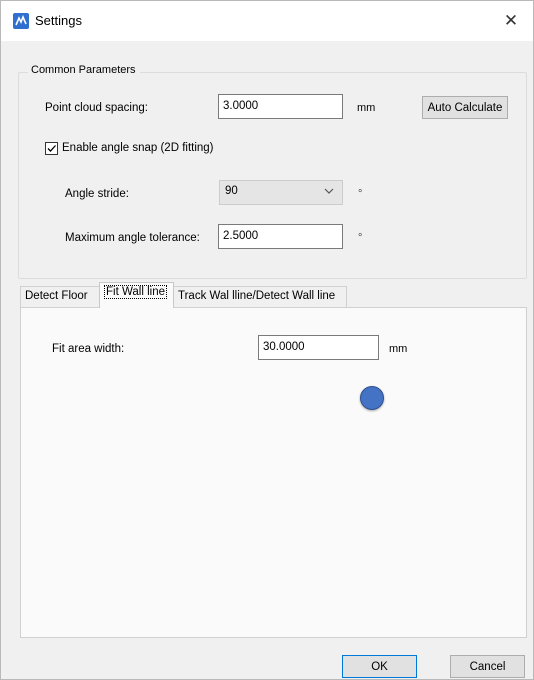 Image resolution: width=534 pixels, height=680 pixels. What do you see at coordinates (511, 21) in the screenshot?
I see `close-button: ✕` at bounding box center [511, 21].